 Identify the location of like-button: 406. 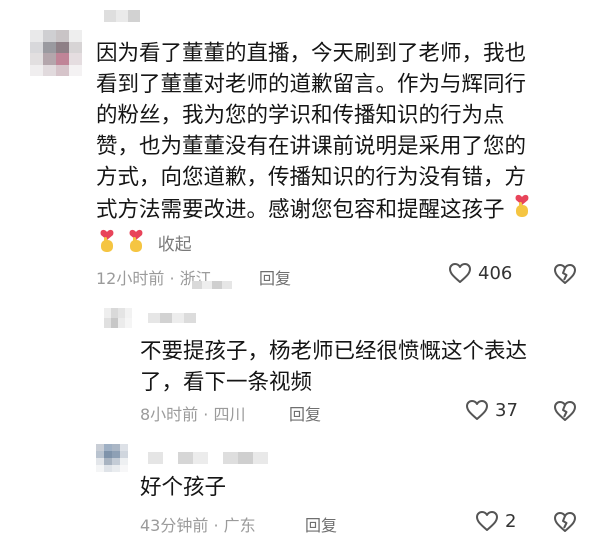
(480, 273).